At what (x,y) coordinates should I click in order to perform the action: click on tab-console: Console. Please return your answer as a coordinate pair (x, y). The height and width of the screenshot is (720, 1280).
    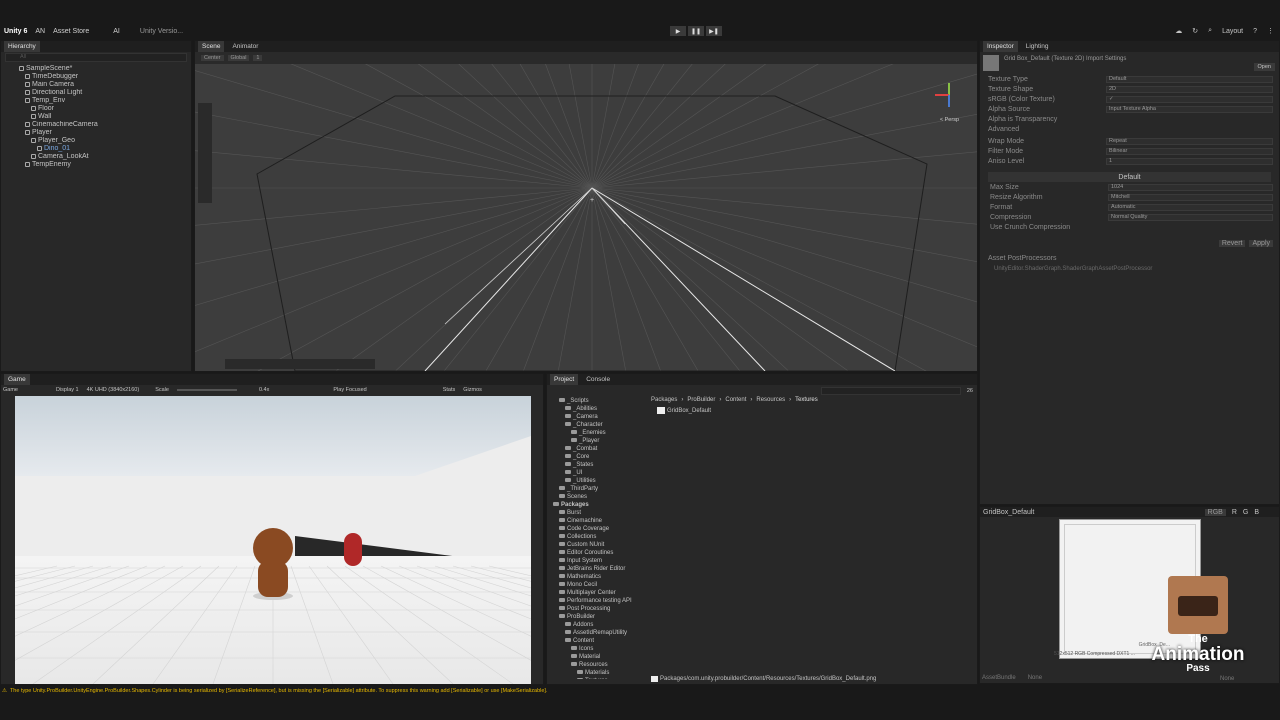
    Looking at the image, I should click on (598, 379).